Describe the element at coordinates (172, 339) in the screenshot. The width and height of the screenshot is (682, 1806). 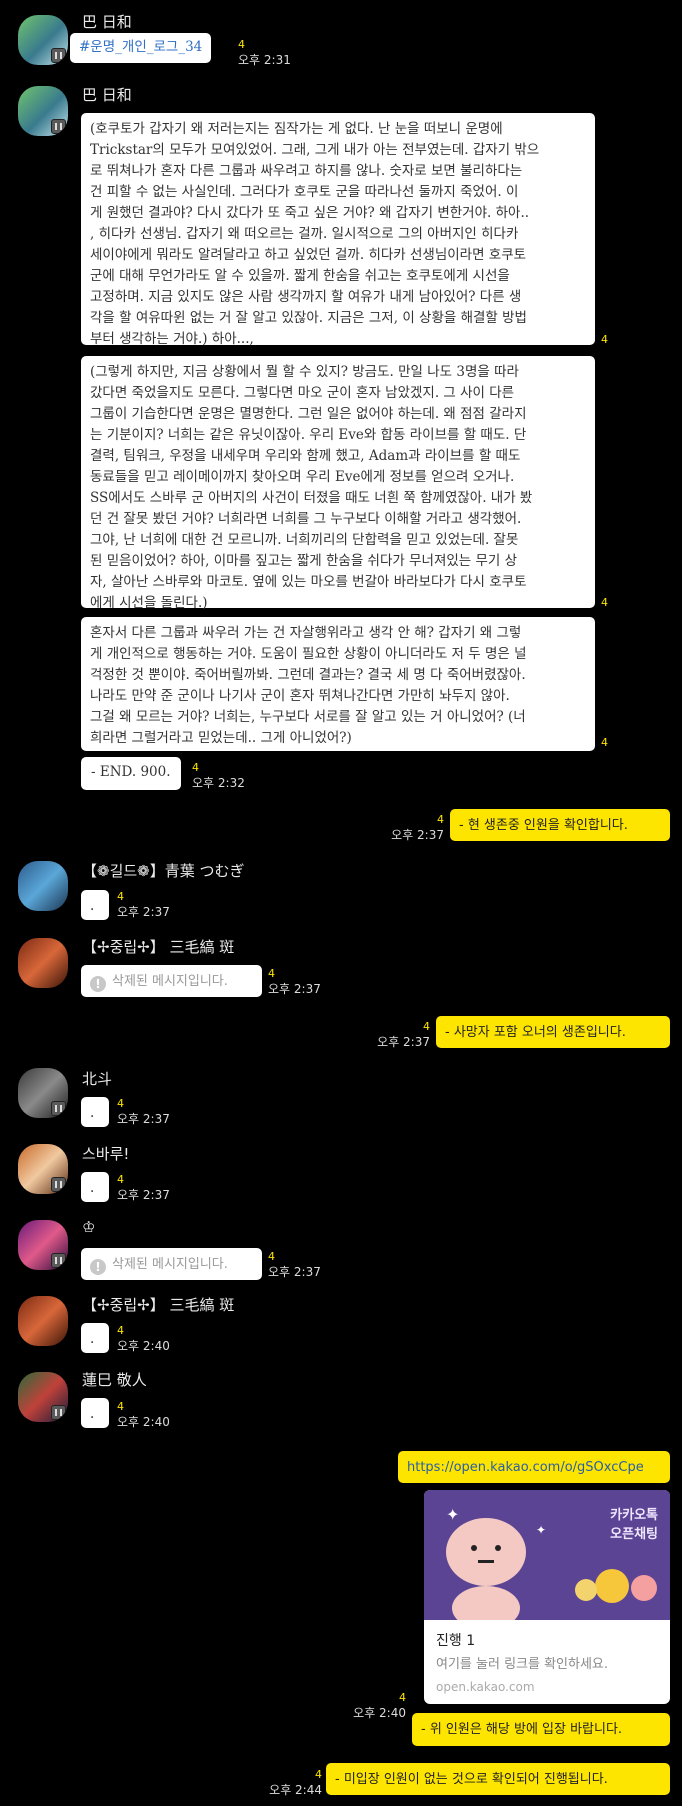
I see `log-line: 부터 생각하는 거야.) 하아...,` at that location.